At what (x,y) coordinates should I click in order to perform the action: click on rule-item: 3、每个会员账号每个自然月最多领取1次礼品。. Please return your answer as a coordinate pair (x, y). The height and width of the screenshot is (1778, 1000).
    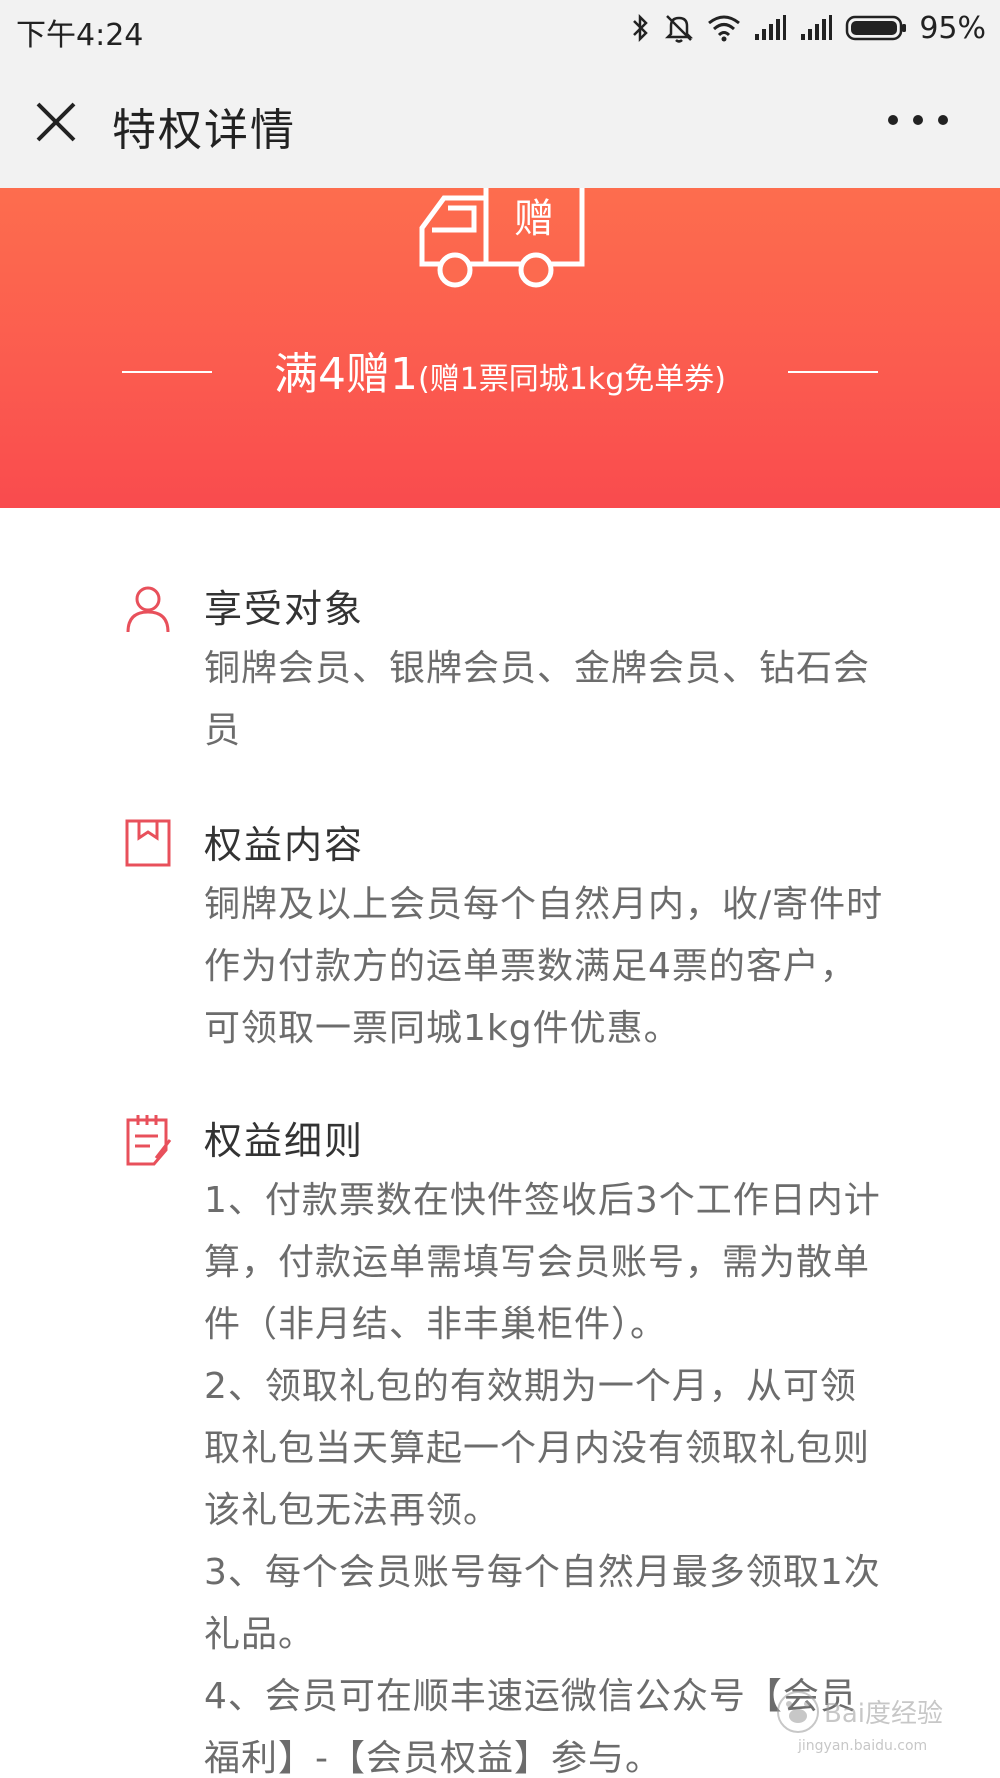
    Looking at the image, I should click on (542, 1603).